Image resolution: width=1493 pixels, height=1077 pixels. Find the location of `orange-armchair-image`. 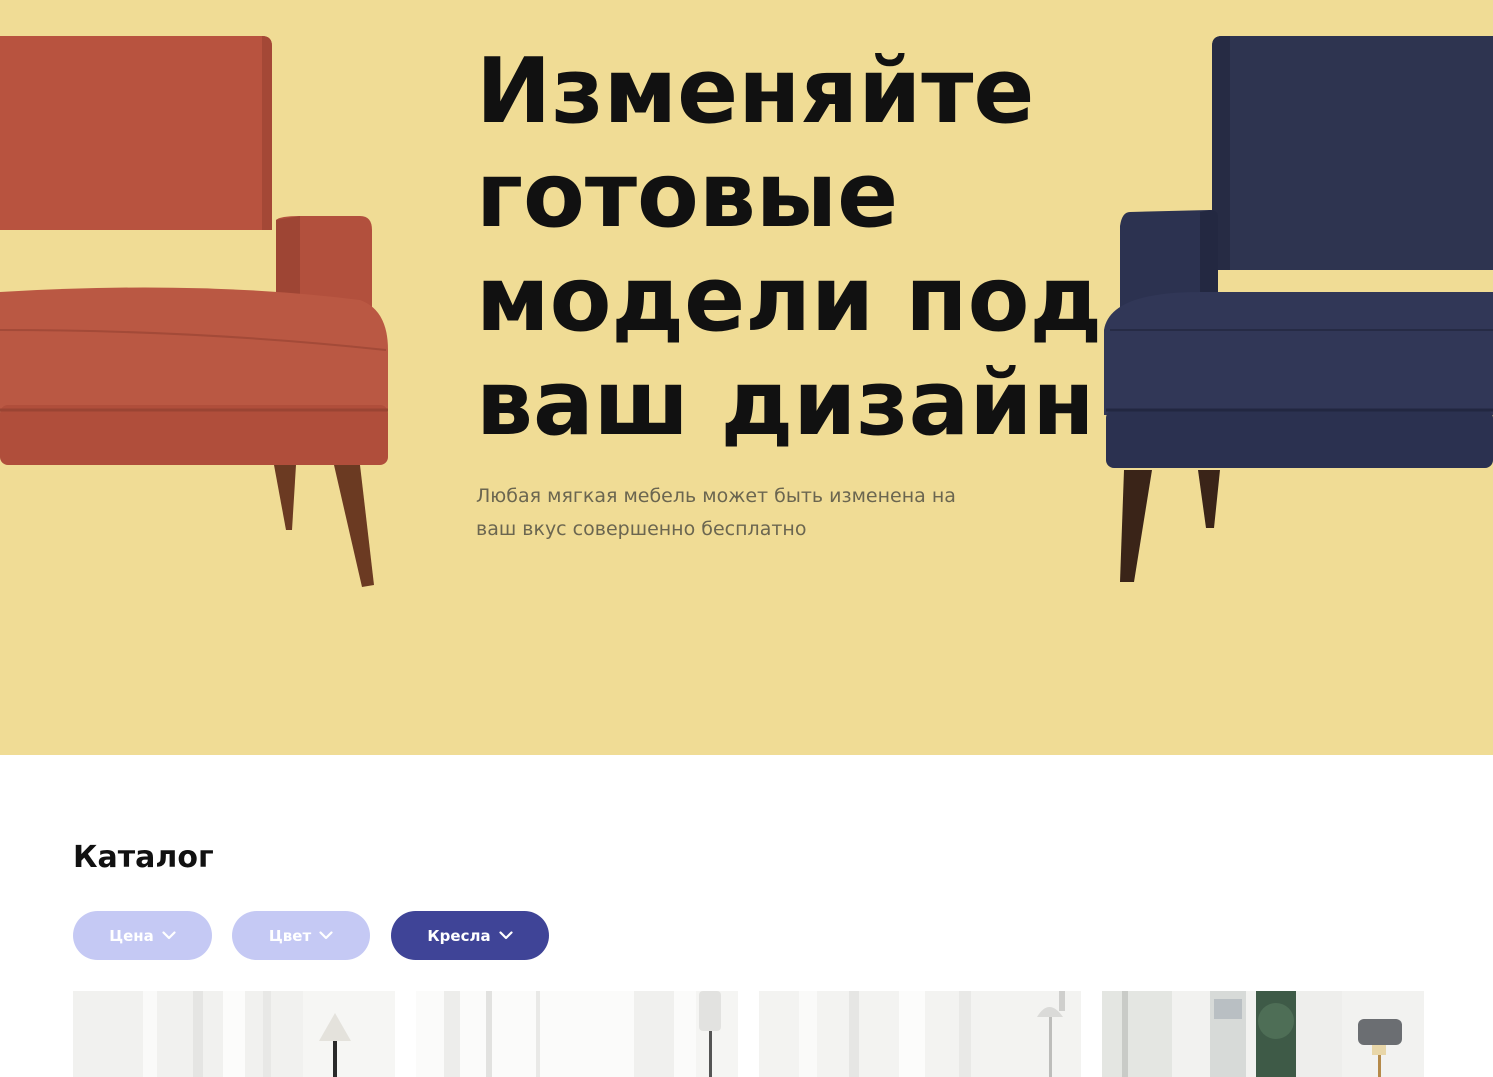

orange-armchair-image is located at coordinates (194, 311).